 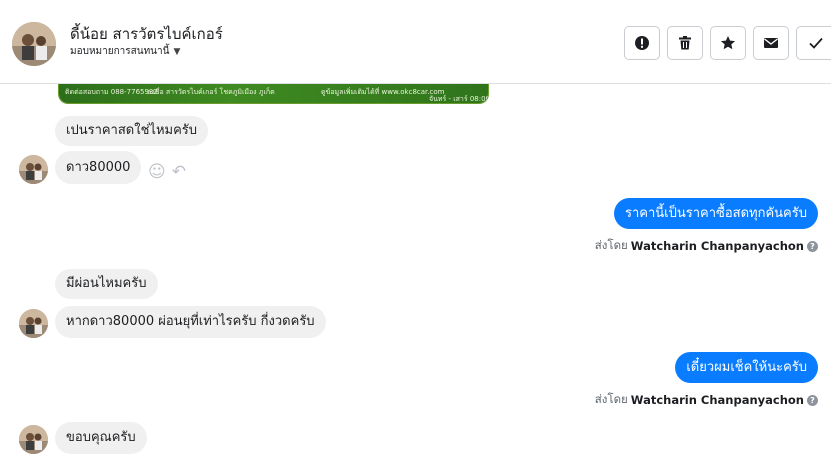 I want to click on contact-name: ดี้น้อย สารวัตรไบค์เกอร์, so click(x=146, y=34).